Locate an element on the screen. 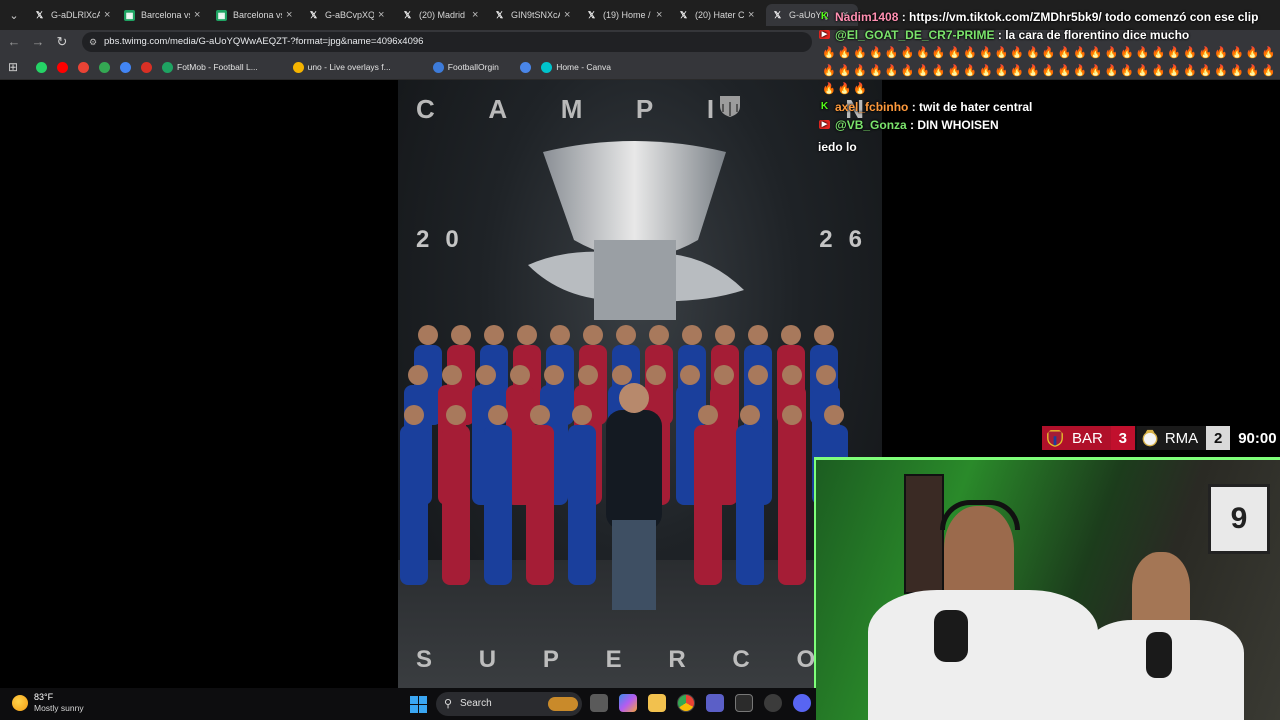 This screenshot has height=720, width=1280. file-explorer-icon is located at coordinates (657, 703).